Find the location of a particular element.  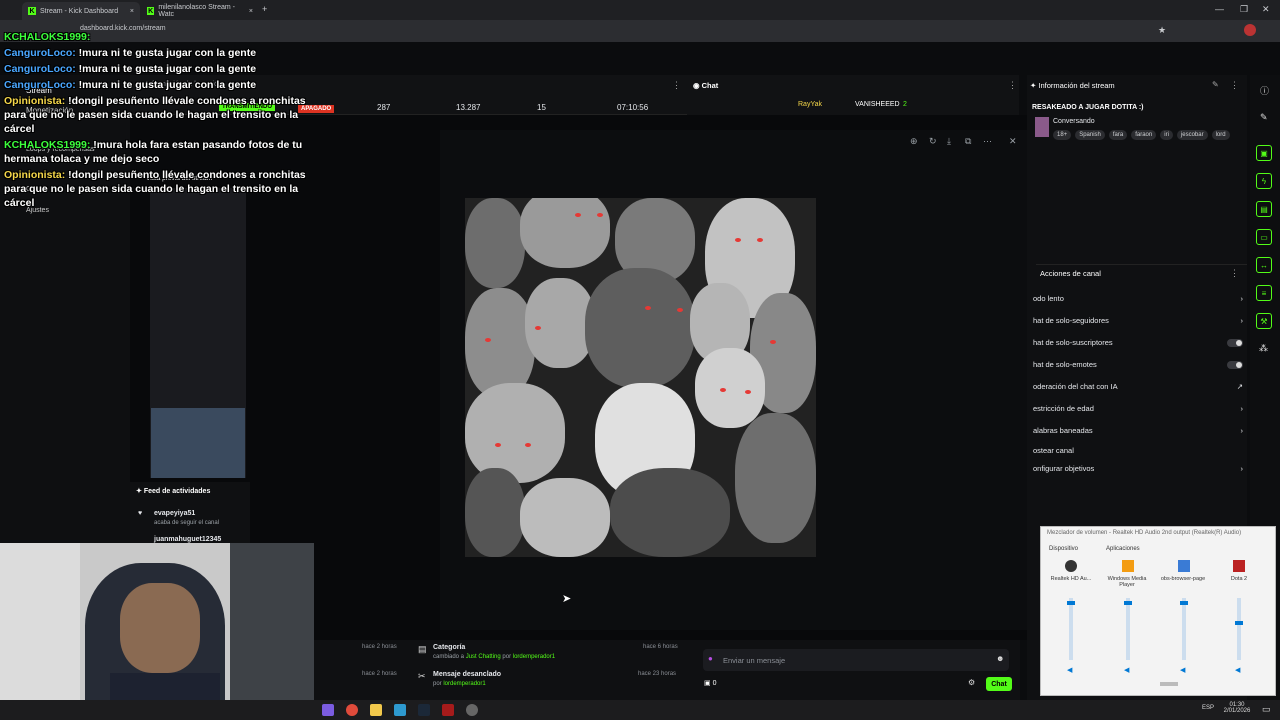

tab-stream-watch: K milenilanolasco Stream - Watc × is located at coordinates (200, 11).